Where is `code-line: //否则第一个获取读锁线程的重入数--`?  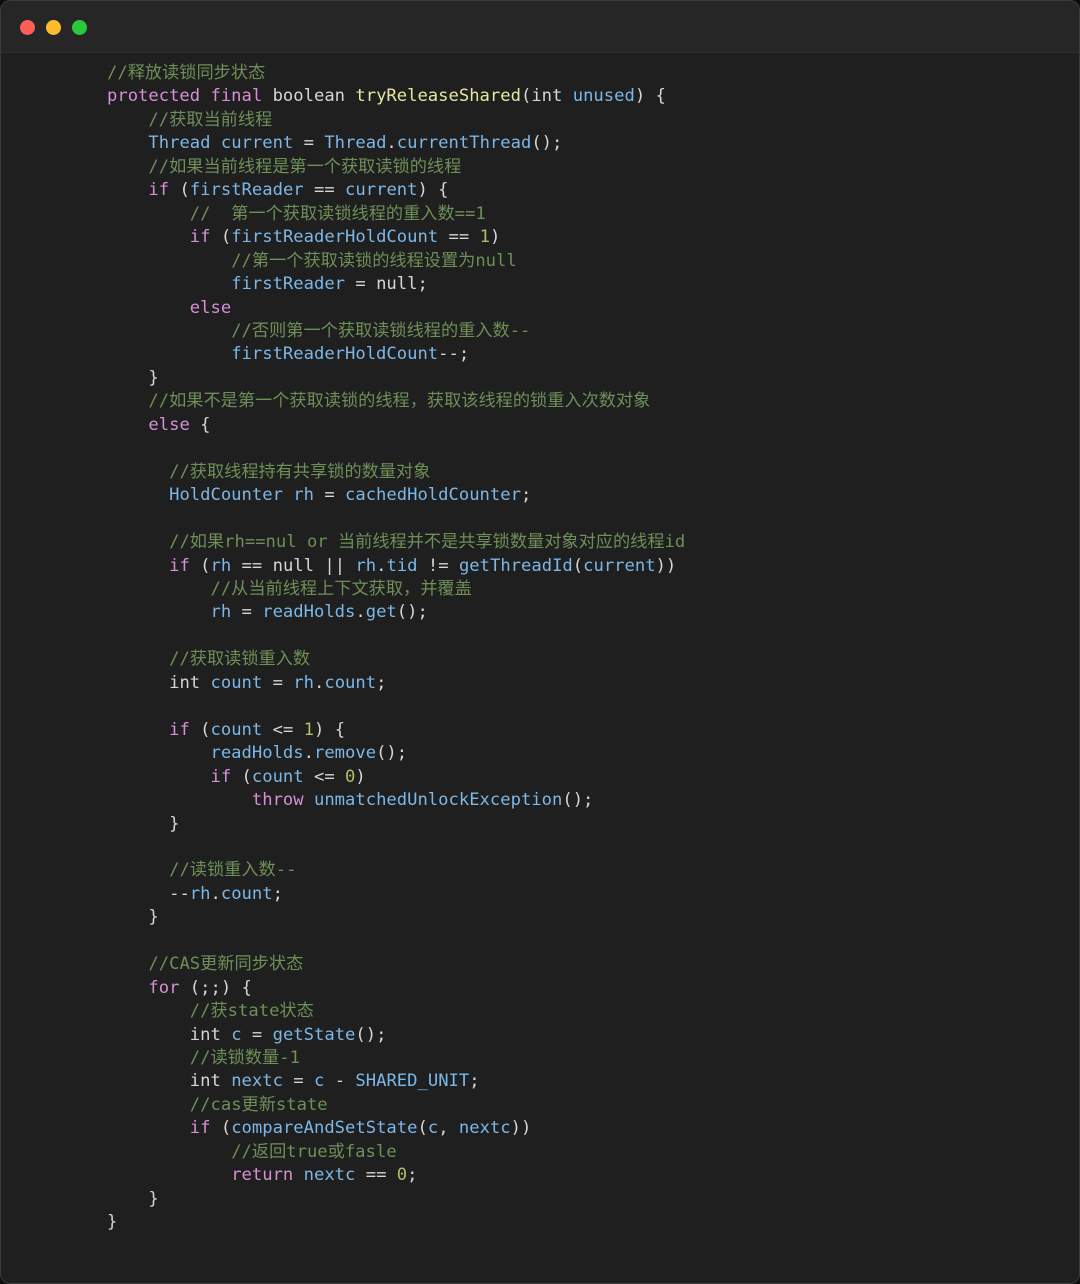
code-line: //否则第一个获取读锁线程的重入数-- is located at coordinates (593, 331).